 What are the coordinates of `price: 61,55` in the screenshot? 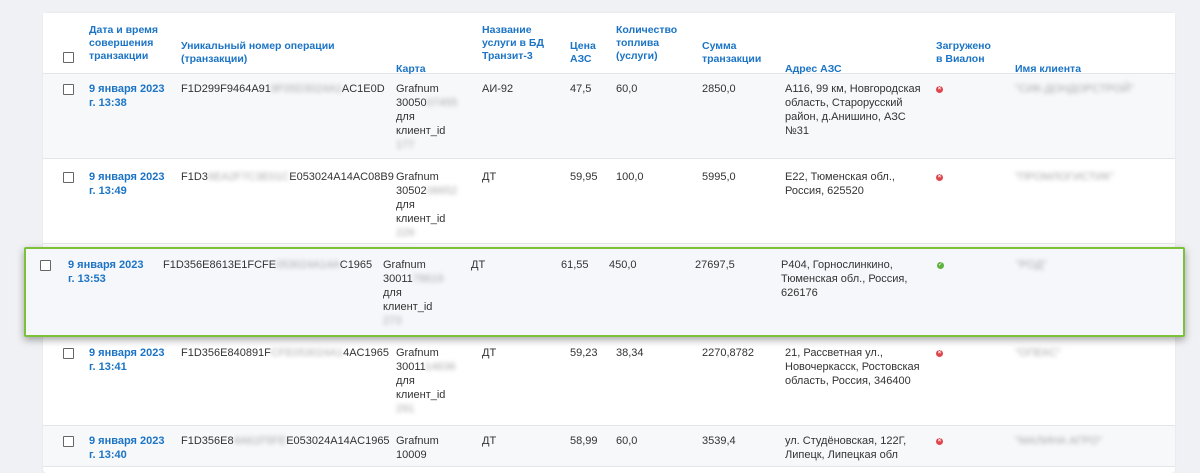 It's located at (575, 265).